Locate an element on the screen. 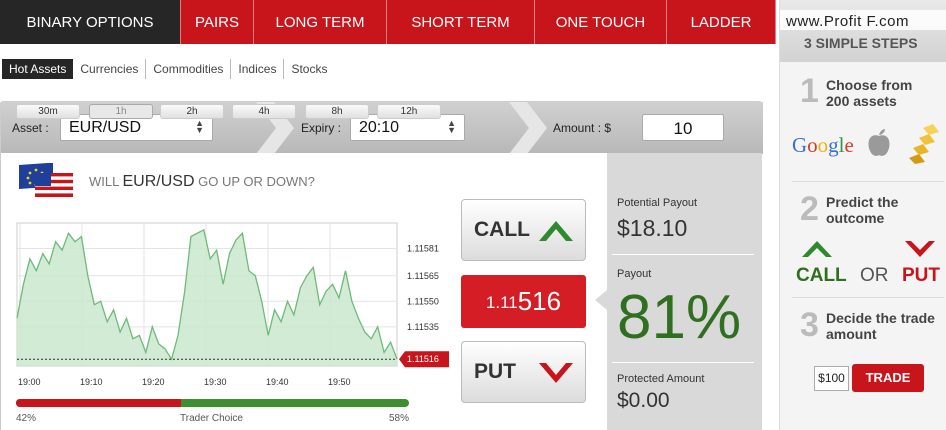  question-prefix: WILL is located at coordinates (104, 181).